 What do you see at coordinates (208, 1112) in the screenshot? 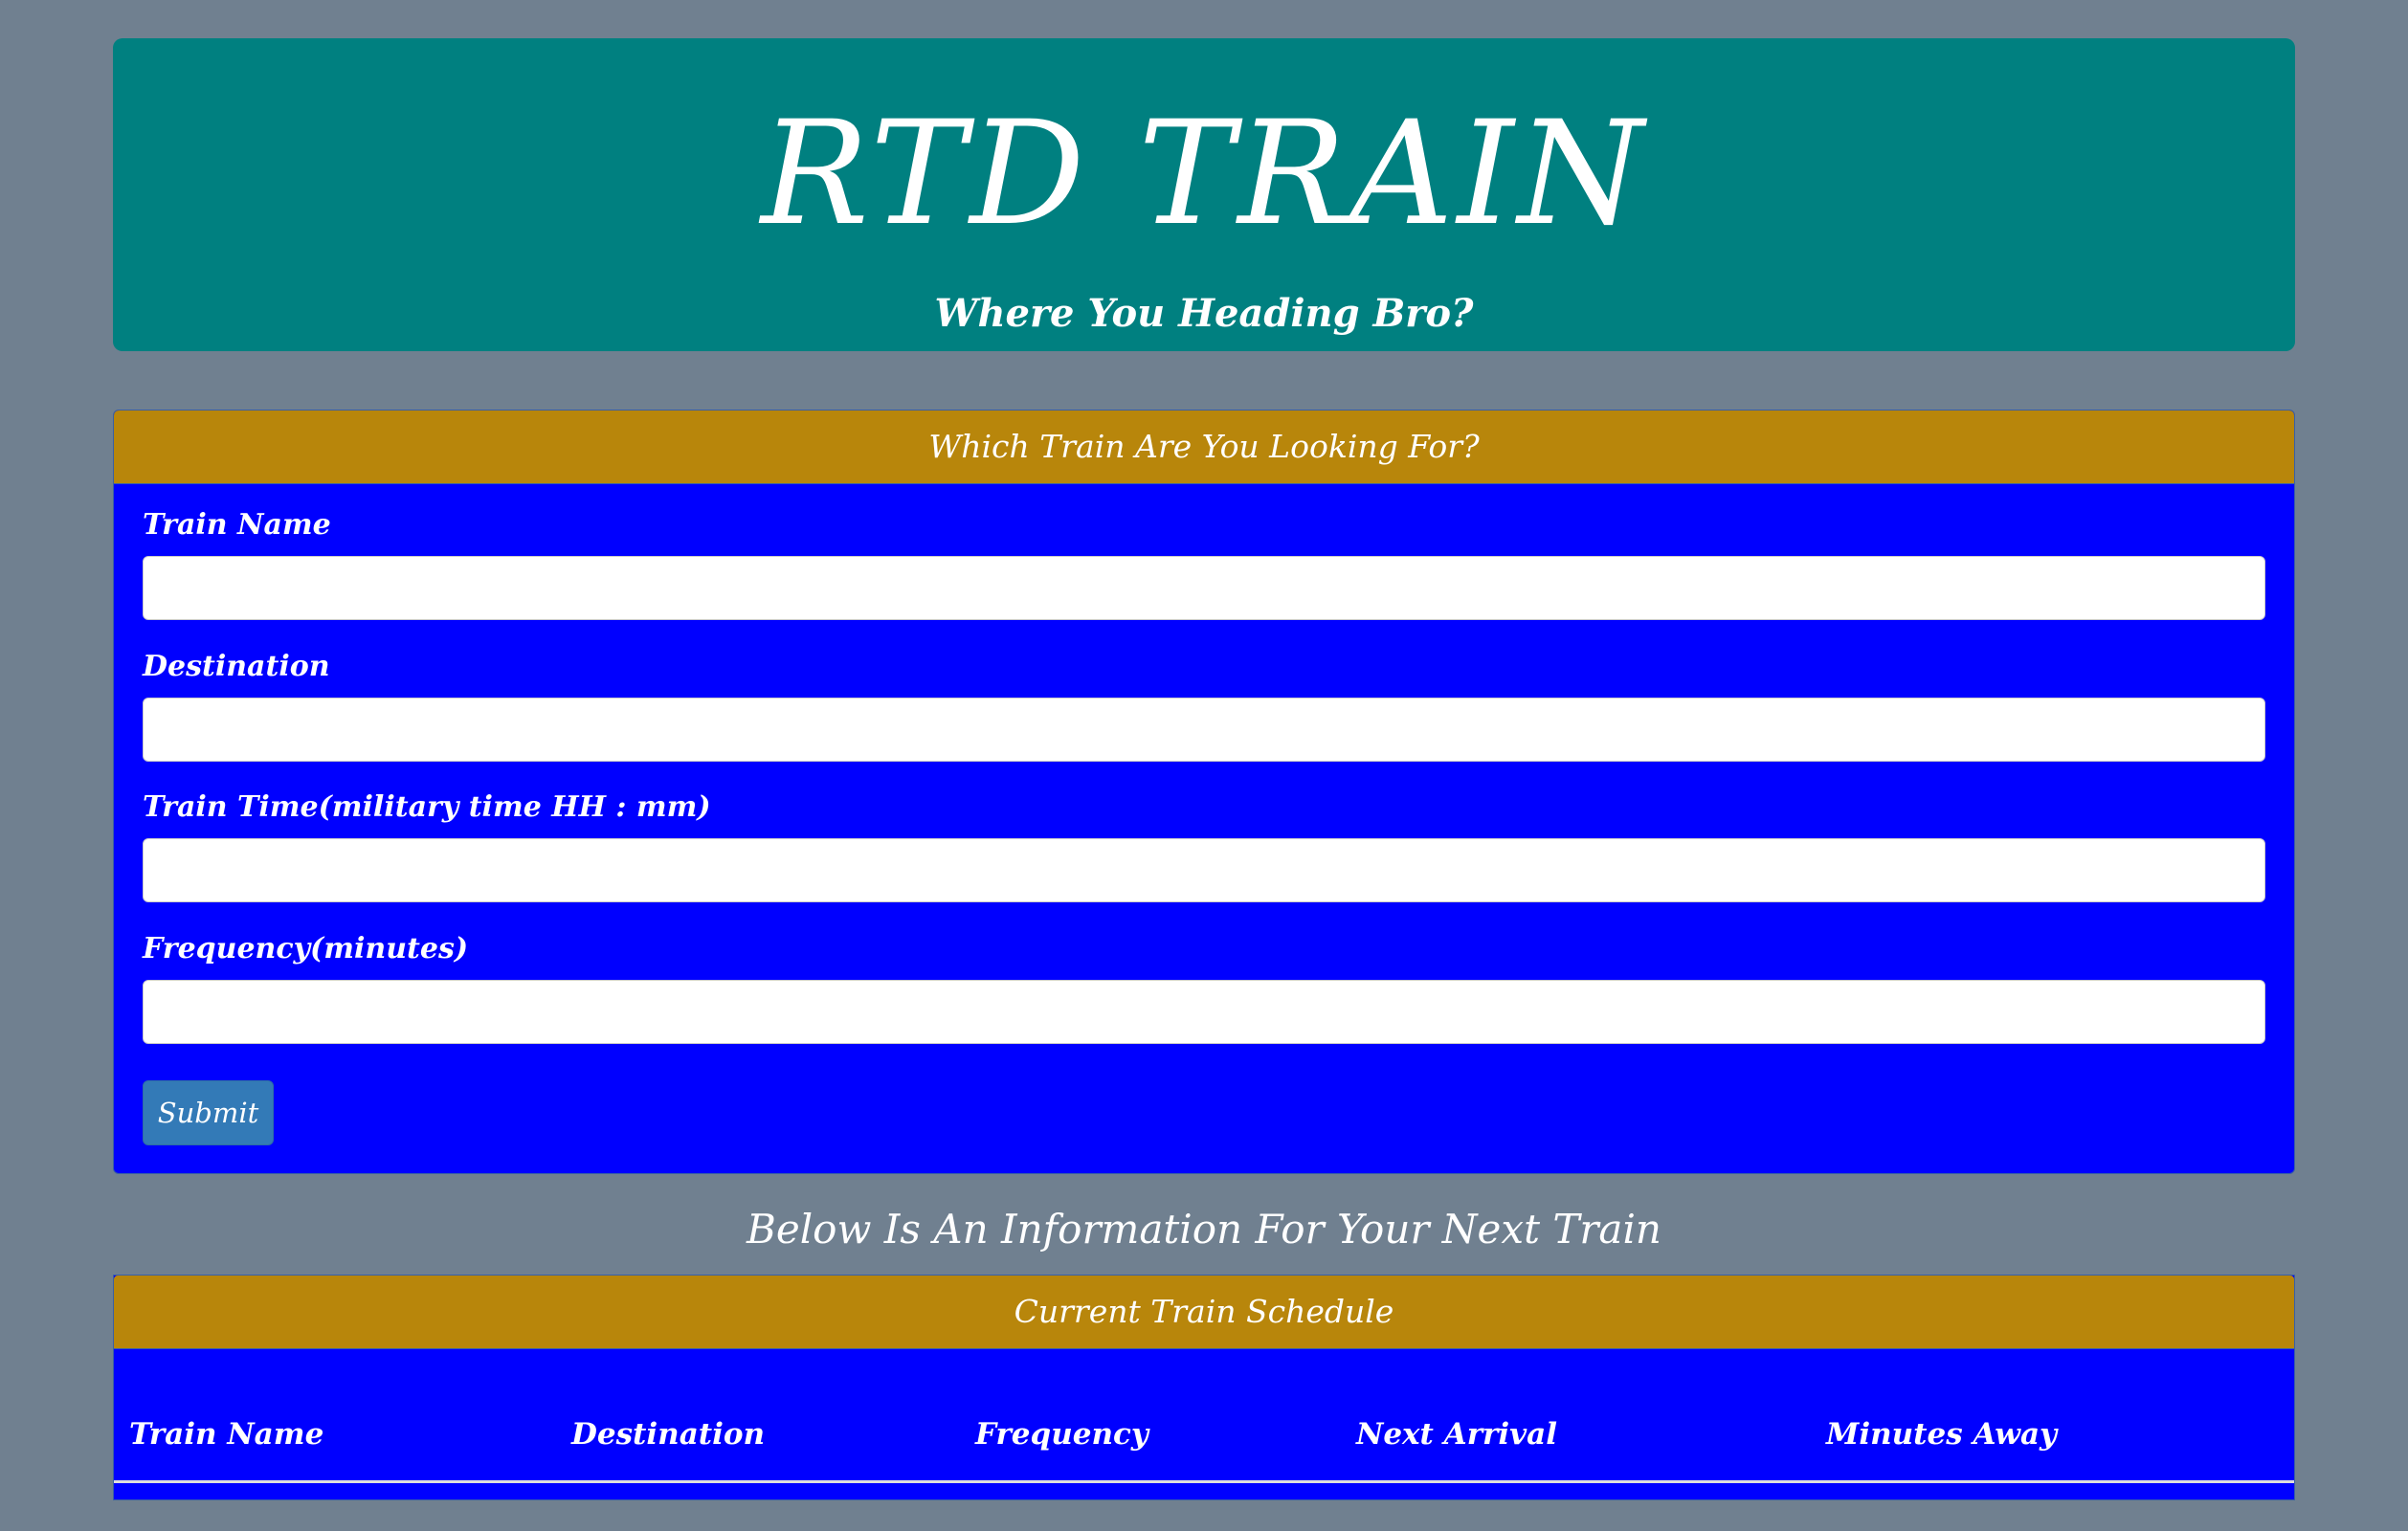
I see `submit-button: Submit` at bounding box center [208, 1112].